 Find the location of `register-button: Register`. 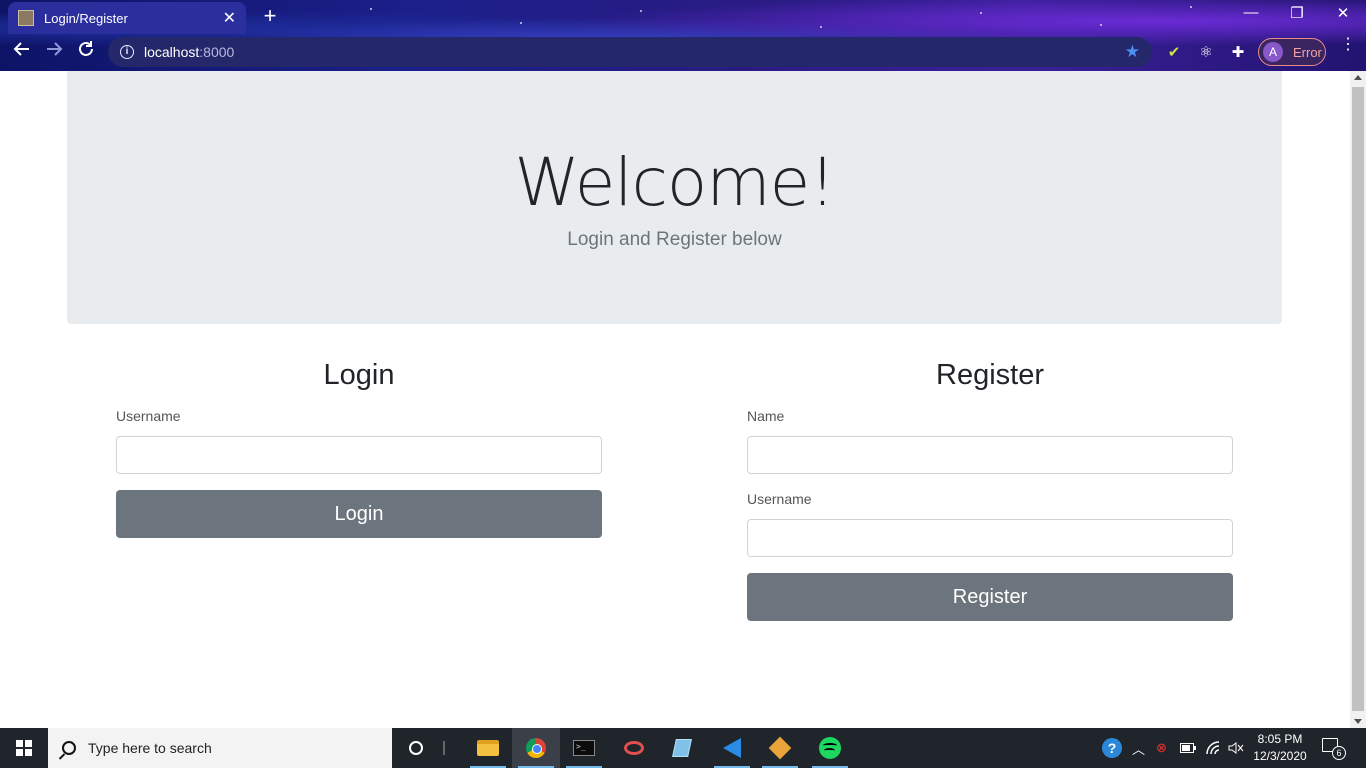

register-button: Register is located at coordinates (990, 597).